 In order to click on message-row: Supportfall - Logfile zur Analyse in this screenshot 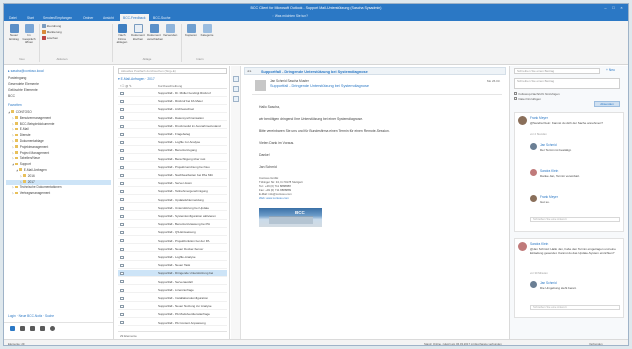, I will do `click(172, 142)`.